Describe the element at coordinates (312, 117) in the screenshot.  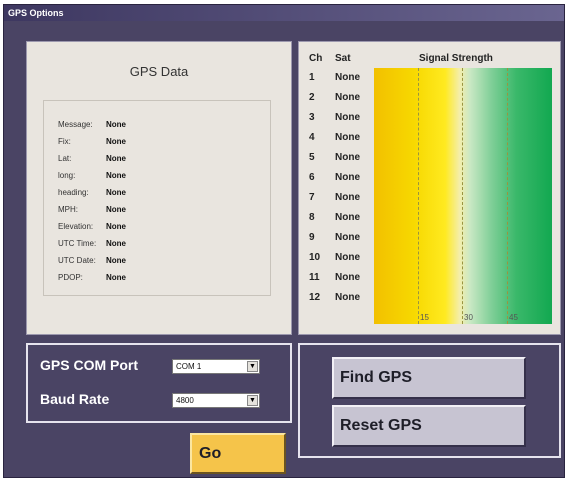
I see `channel-number: 3` at that location.